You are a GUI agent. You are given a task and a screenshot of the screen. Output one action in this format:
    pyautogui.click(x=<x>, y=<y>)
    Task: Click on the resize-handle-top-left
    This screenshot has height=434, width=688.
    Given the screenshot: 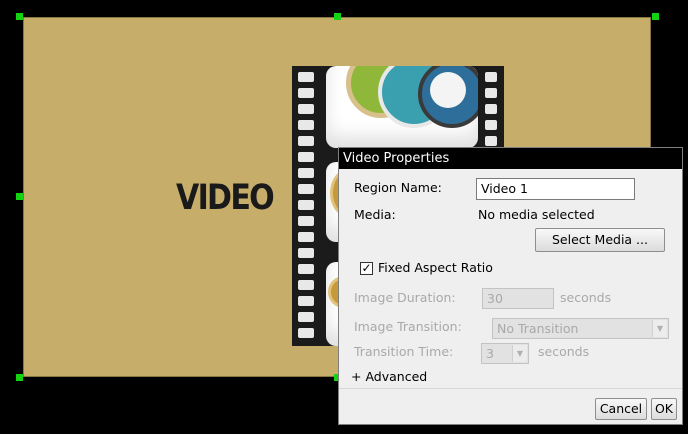 What is the action you would take?
    pyautogui.click(x=19, y=16)
    